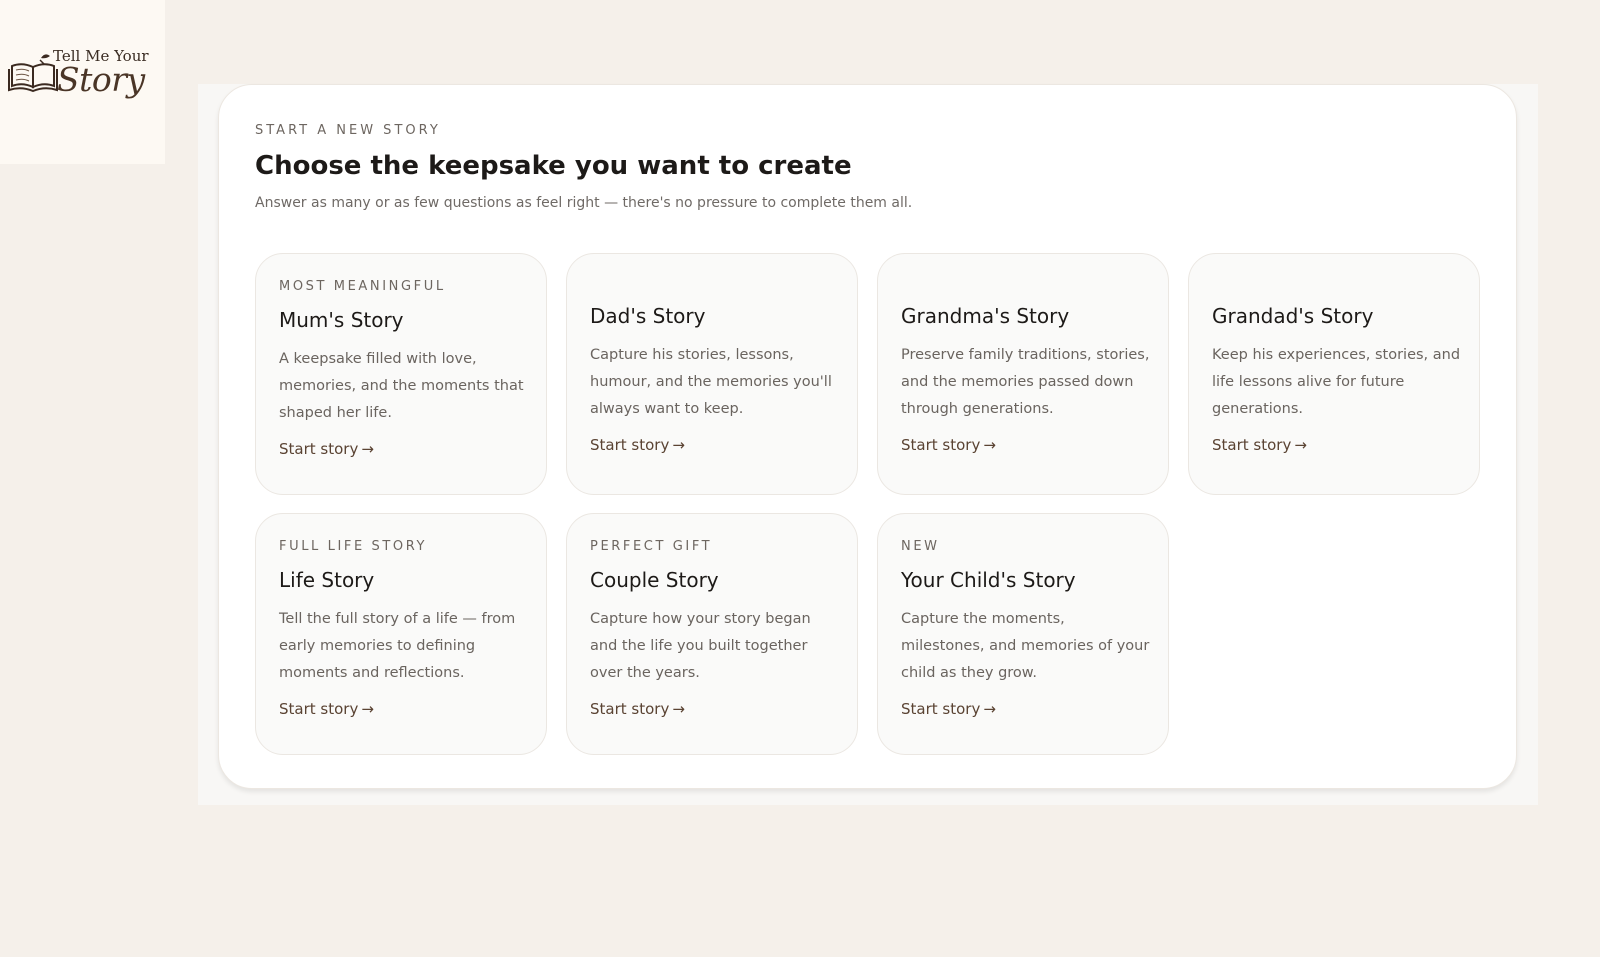 Image resolution: width=1600 pixels, height=957 pixels. Describe the element at coordinates (651, 546) in the screenshot. I see `card-tag: PERFECT GIFT` at that location.